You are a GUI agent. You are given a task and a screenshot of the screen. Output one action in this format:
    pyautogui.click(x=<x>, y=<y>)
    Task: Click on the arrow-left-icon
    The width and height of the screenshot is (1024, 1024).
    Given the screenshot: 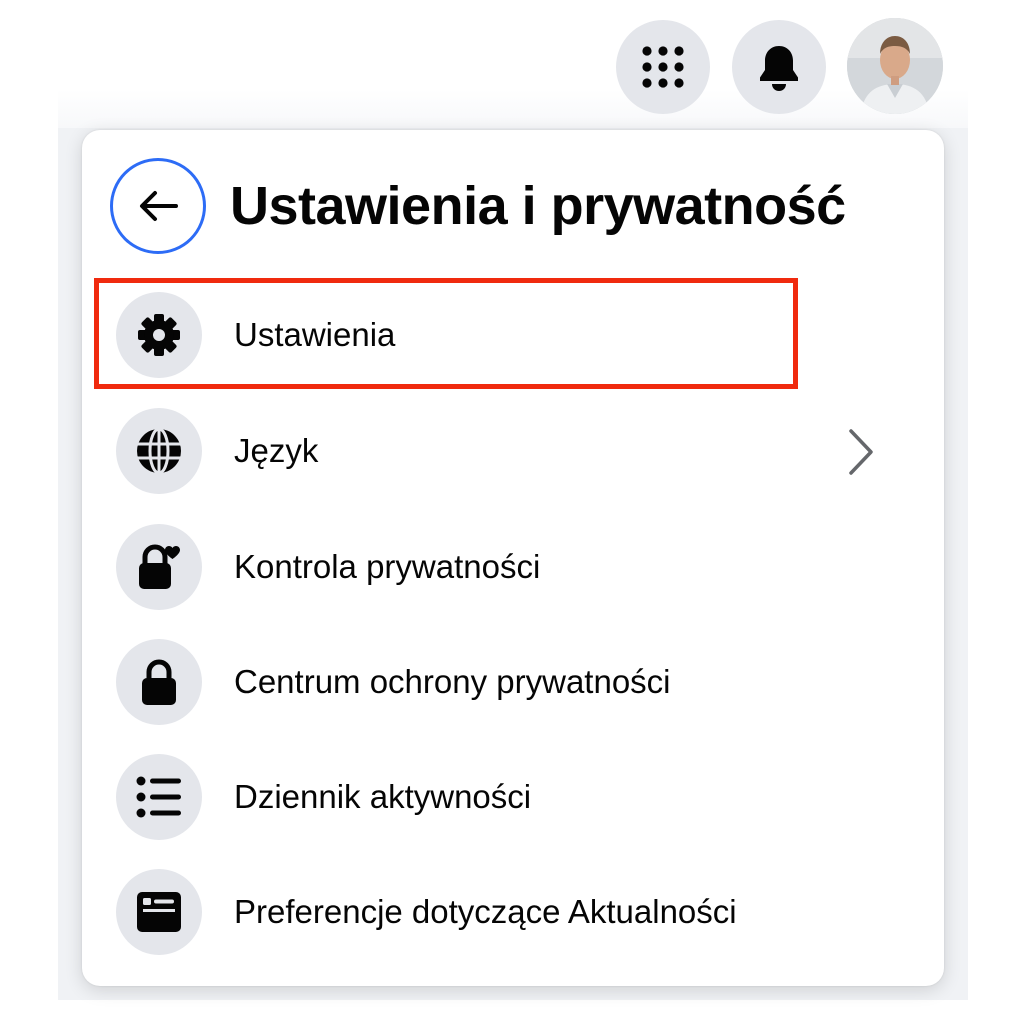 What is the action you would take?
    pyautogui.click(x=159, y=206)
    